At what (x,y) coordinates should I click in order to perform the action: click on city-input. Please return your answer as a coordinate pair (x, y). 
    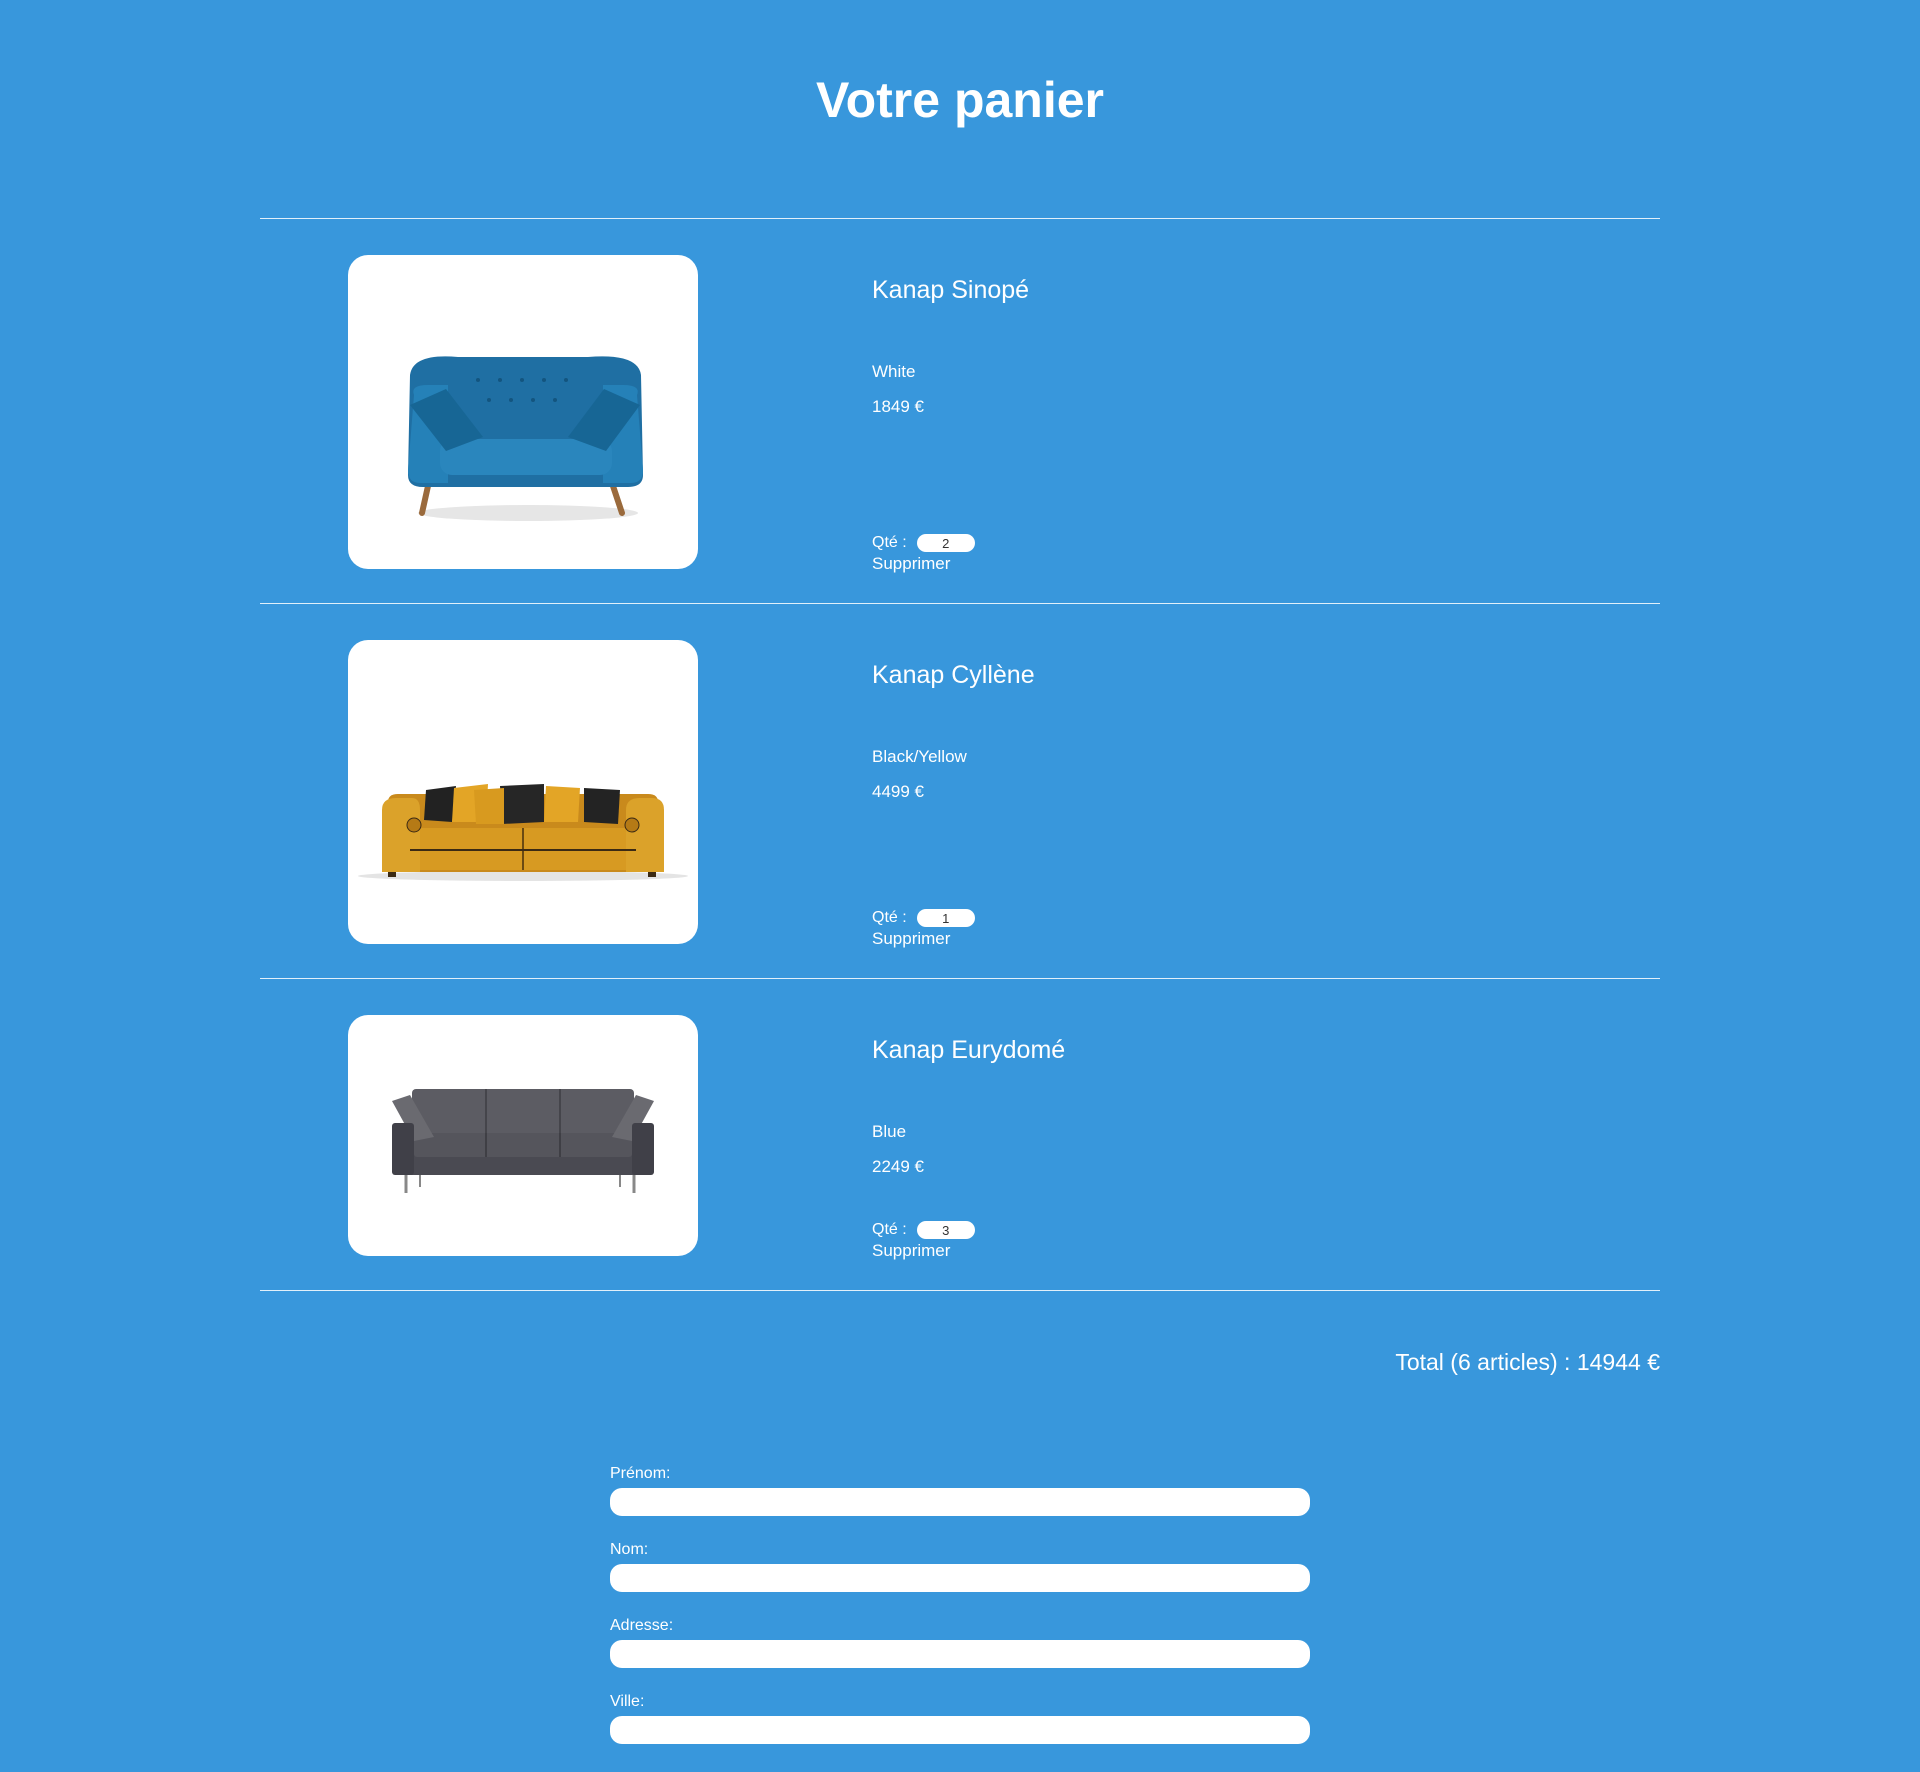
    Looking at the image, I should click on (960, 1730).